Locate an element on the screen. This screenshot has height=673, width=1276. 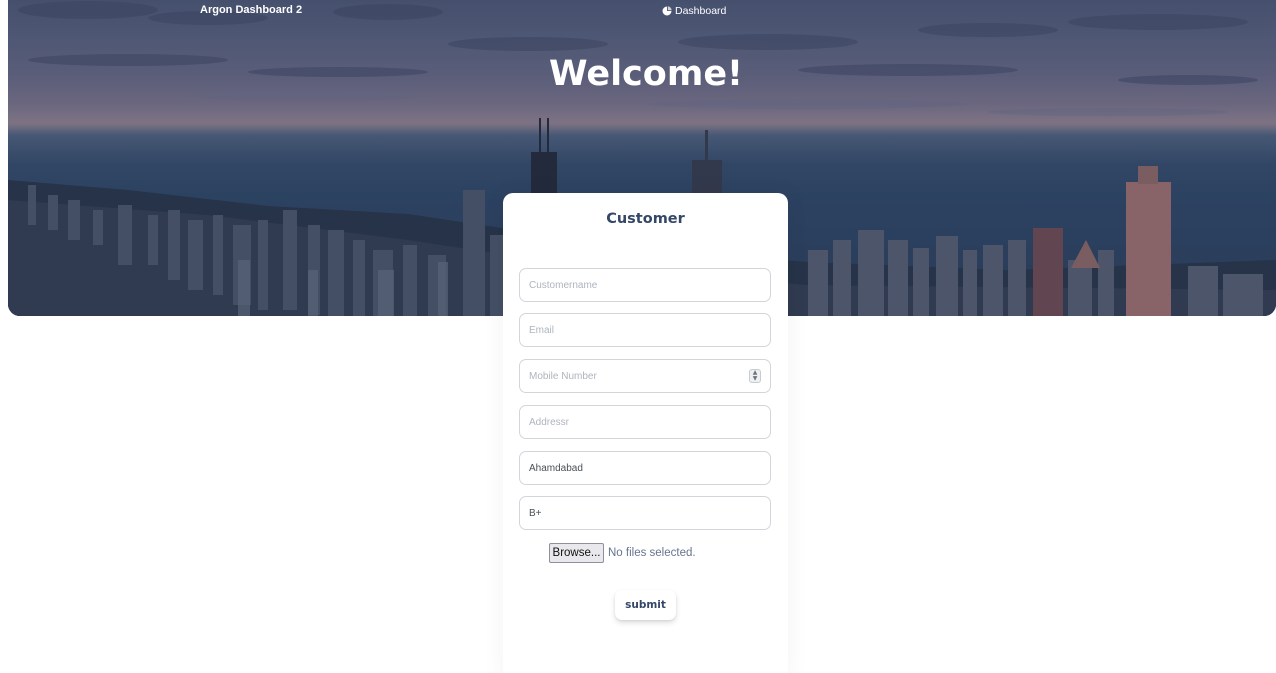
file-upload: Browse... No files selected. is located at coordinates (622, 553).